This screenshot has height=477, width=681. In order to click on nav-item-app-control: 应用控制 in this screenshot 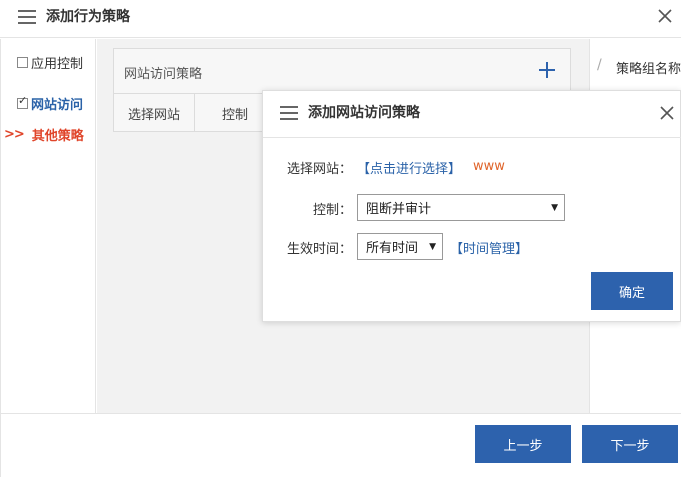, I will do `click(50, 62)`.